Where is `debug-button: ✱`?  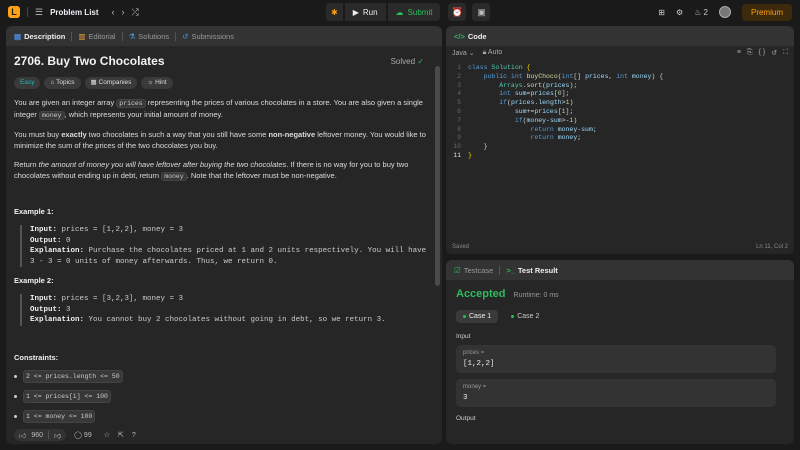 debug-button: ✱ is located at coordinates (334, 12).